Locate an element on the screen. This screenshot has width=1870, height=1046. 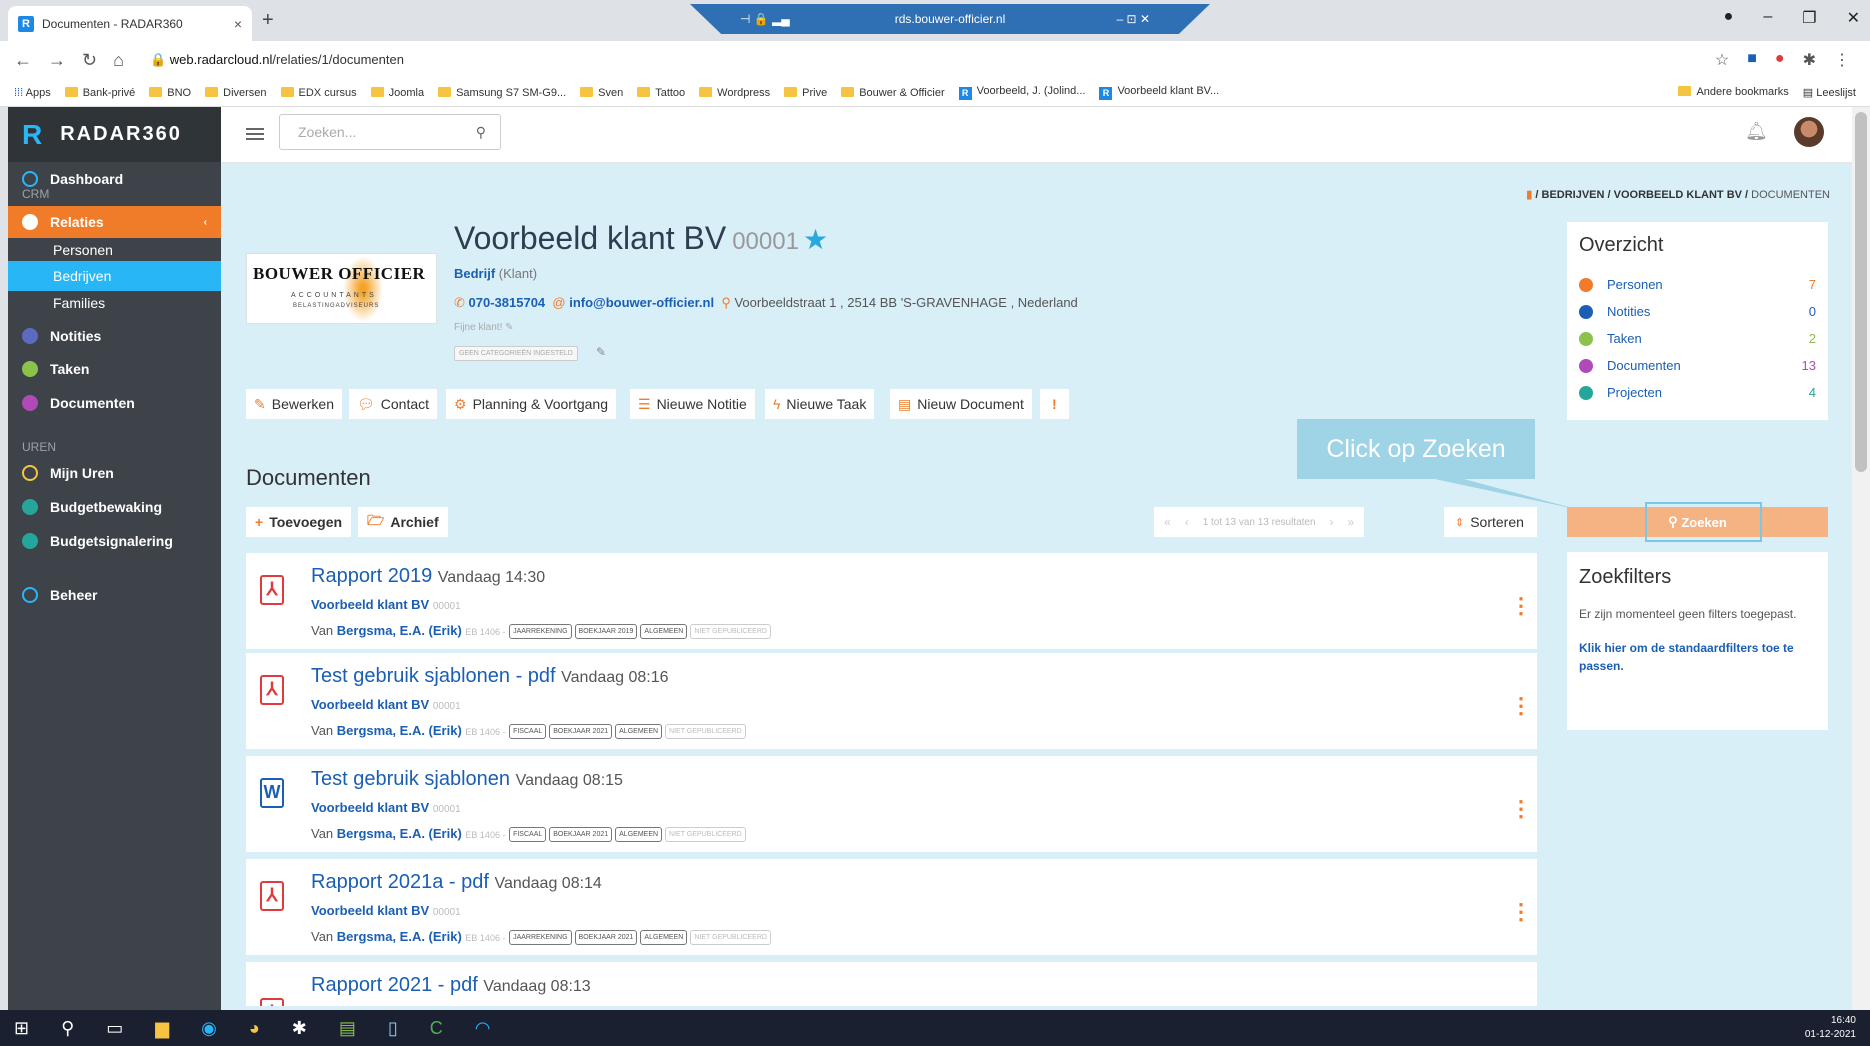
close-tab-icon: × is located at coordinates (238, 24).